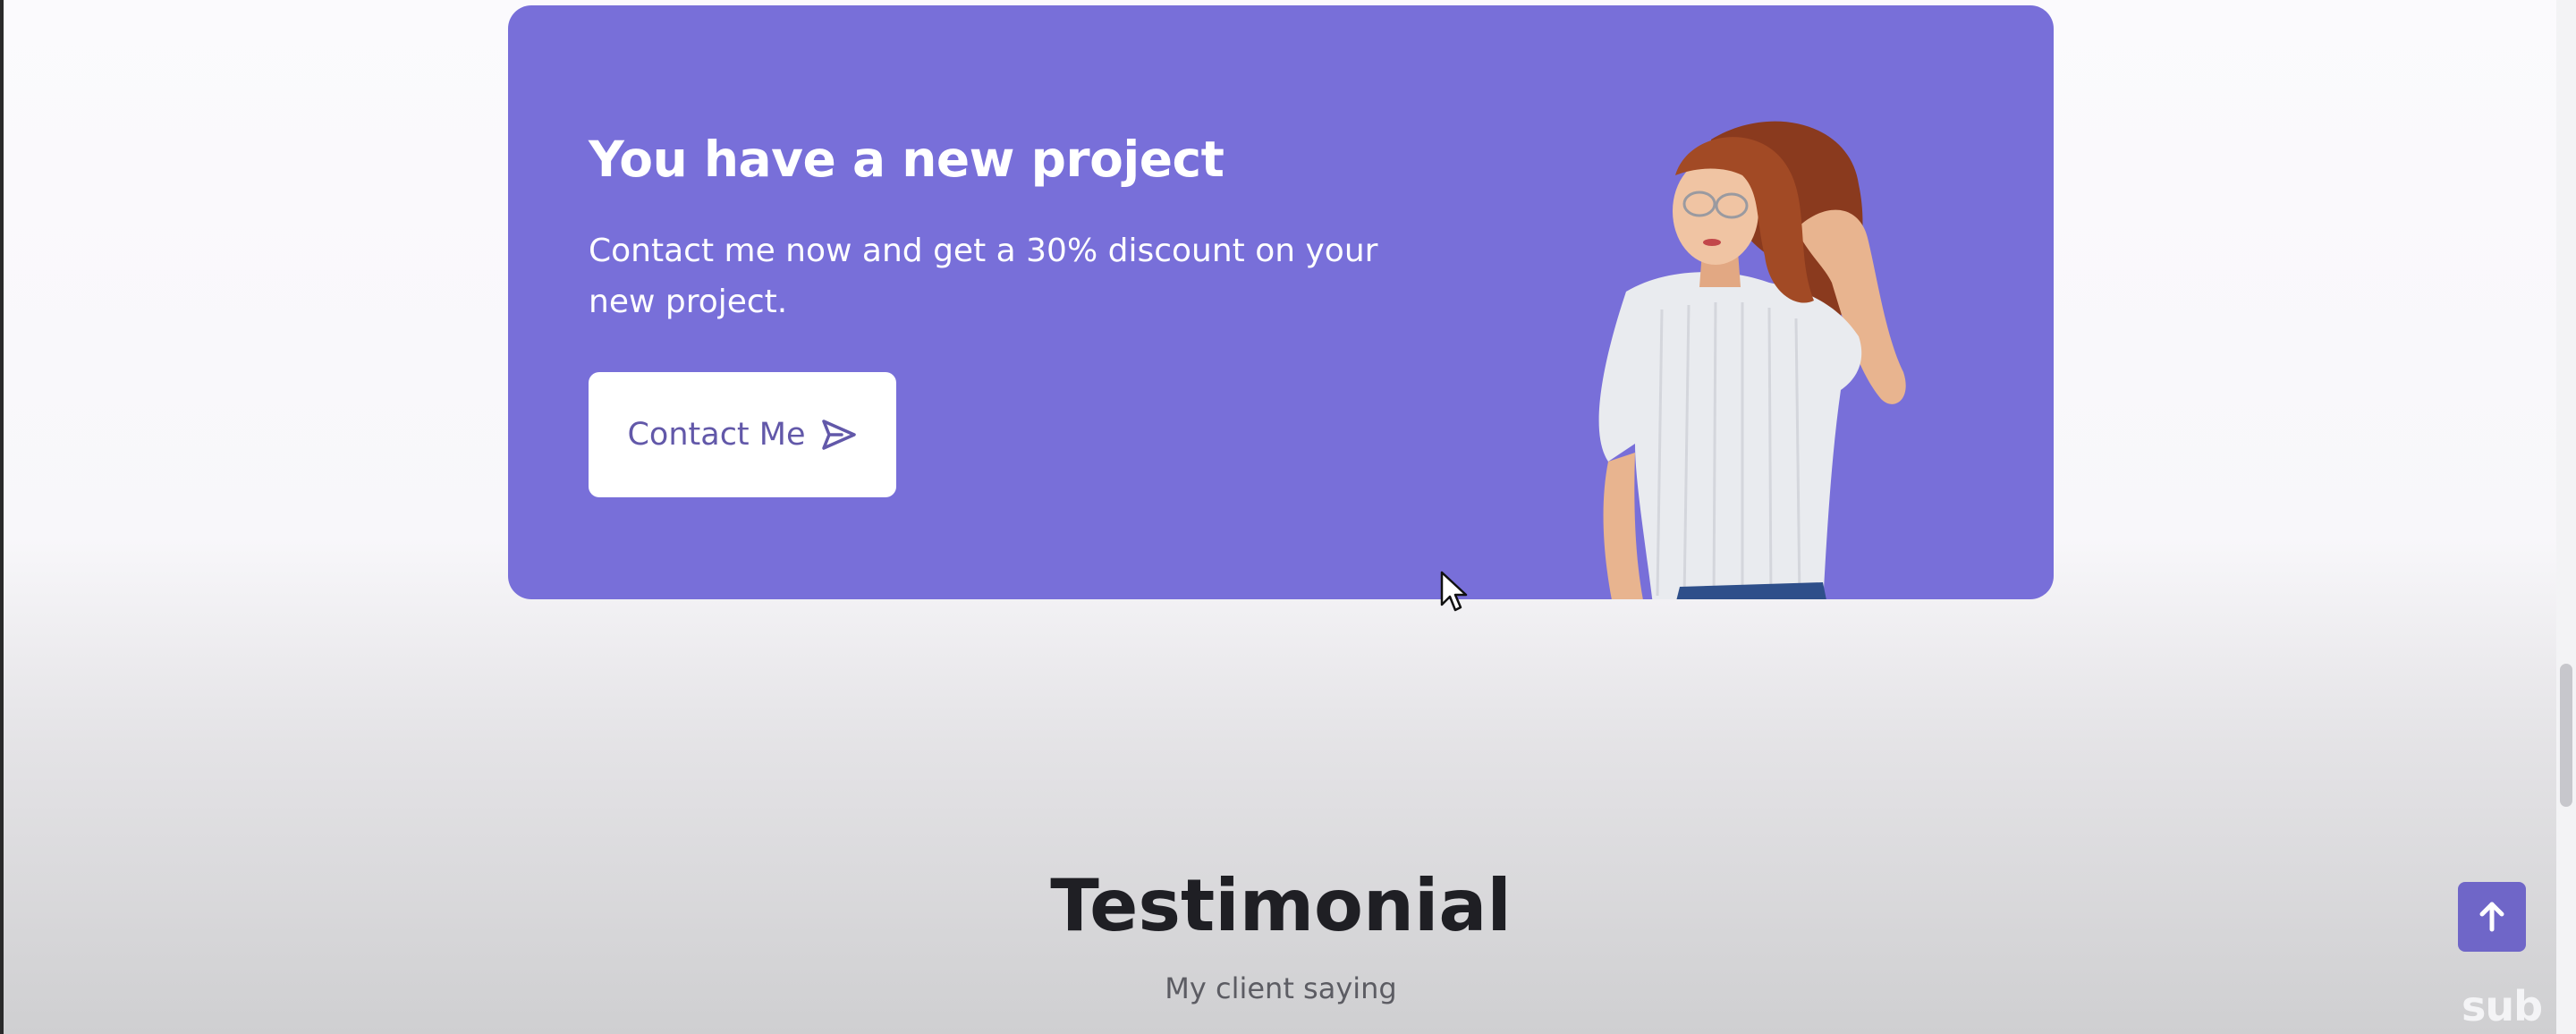 Image resolution: width=2576 pixels, height=1034 pixels. What do you see at coordinates (906, 160) in the screenshot?
I see `banner-title: You have a new project` at bounding box center [906, 160].